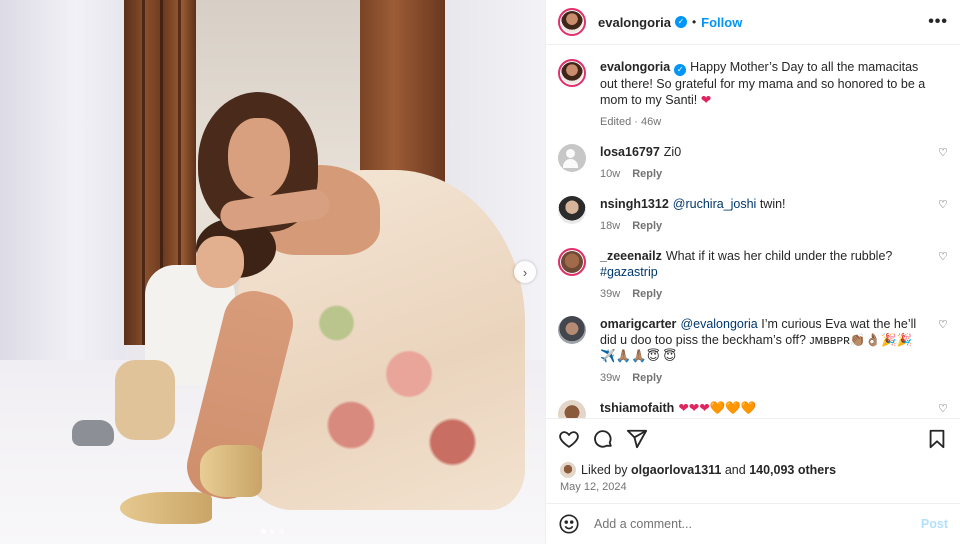  Describe the element at coordinates (634, 22) in the screenshot. I see `author-username: evalongoria` at that location.